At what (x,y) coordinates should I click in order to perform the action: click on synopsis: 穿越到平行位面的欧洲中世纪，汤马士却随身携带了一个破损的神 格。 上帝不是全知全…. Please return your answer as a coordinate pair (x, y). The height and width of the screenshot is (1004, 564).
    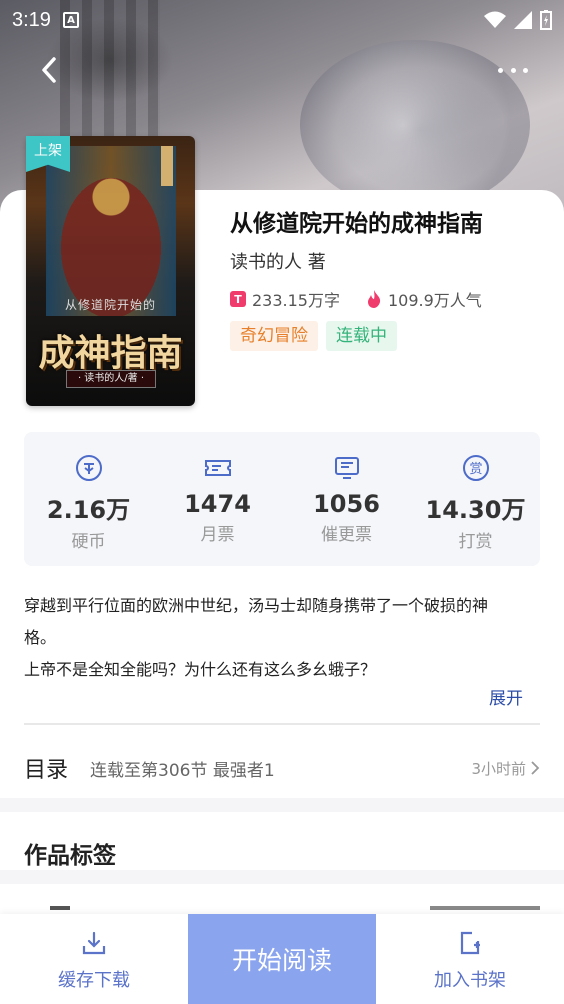
    Looking at the image, I should click on (284, 638).